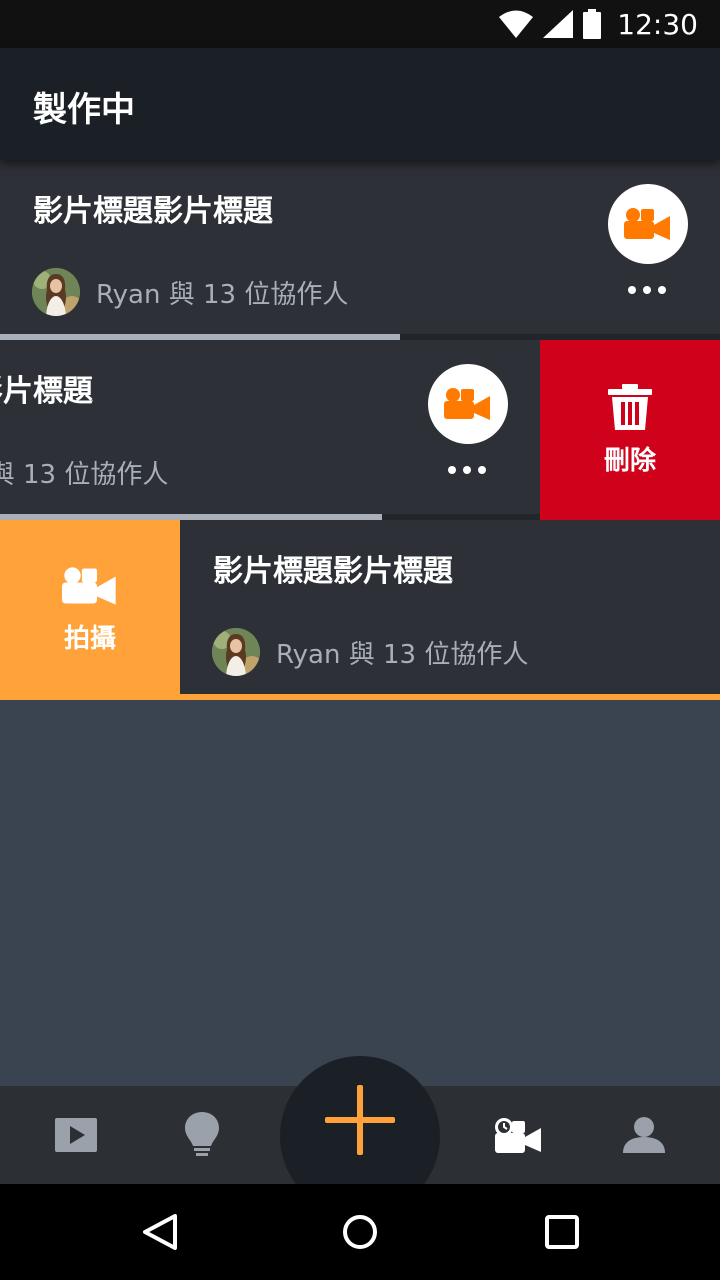 This screenshot has height=1280, width=720. Describe the element at coordinates (558, 24) in the screenshot. I see `signal-icon` at that location.